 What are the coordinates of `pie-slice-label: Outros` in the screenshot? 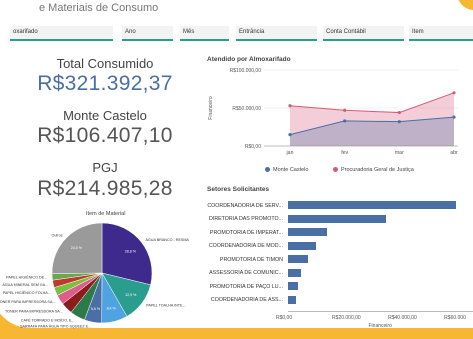 It's located at (56, 235).